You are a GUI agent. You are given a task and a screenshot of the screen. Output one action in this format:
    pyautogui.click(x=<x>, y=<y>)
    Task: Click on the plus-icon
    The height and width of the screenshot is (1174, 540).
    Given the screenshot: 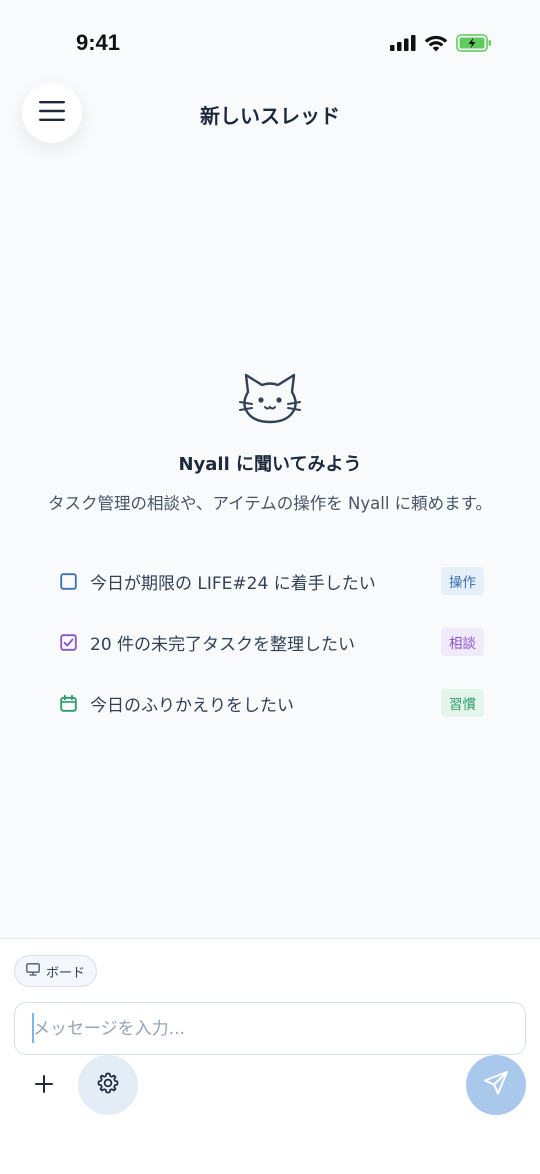 What is the action you would take?
    pyautogui.click(x=44, y=1086)
    